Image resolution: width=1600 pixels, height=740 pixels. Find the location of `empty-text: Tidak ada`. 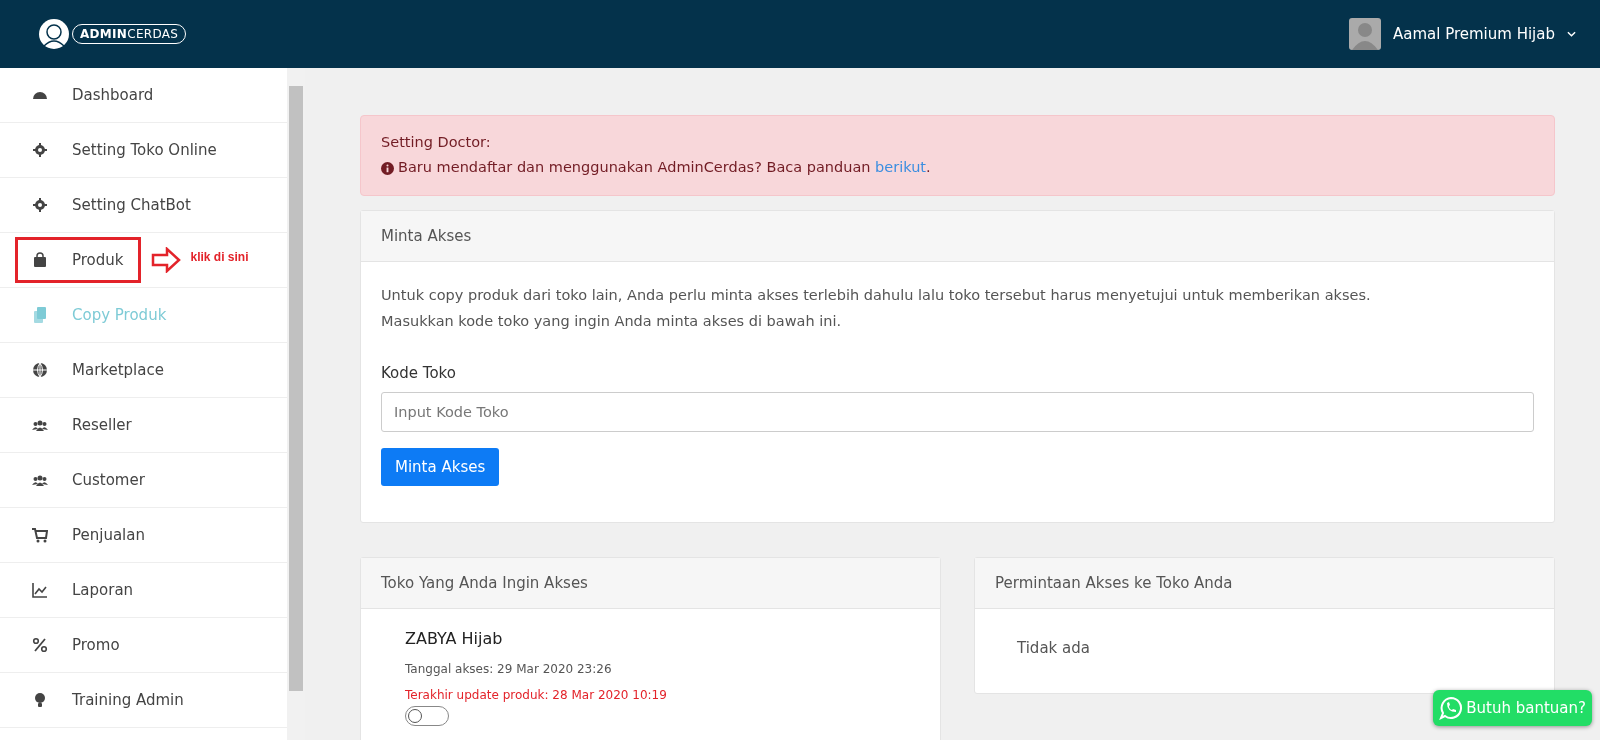

empty-text: Tidak ada is located at coordinates (1053, 648).